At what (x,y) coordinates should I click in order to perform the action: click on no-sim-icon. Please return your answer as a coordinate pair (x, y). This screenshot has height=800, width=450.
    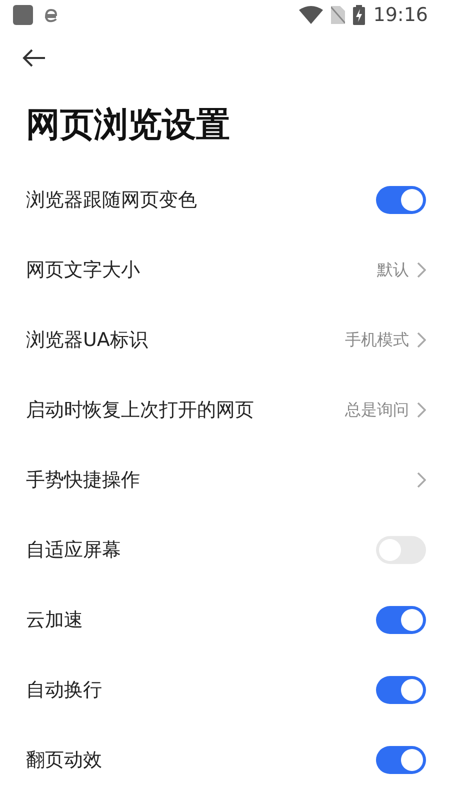
    Looking at the image, I should click on (338, 15).